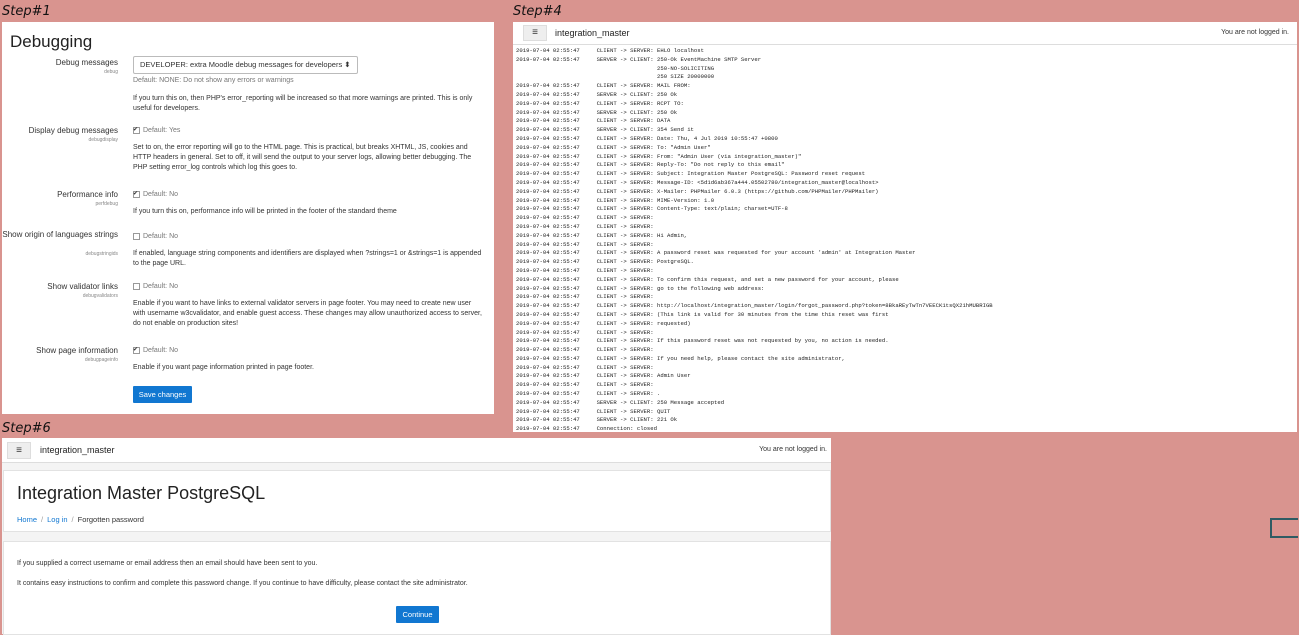 The image size is (1299, 635). Describe the element at coordinates (162, 130) in the screenshot. I see `default-value: Default: Yes` at that location.